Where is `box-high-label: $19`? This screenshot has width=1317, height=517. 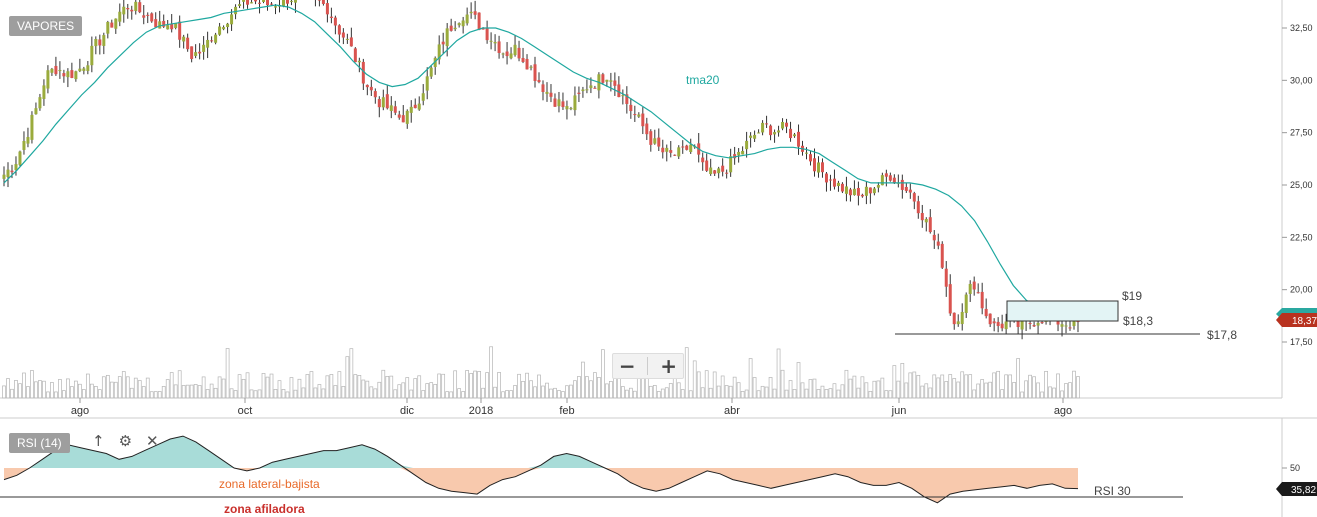
box-high-label: $19 is located at coordinates (1132, 296).